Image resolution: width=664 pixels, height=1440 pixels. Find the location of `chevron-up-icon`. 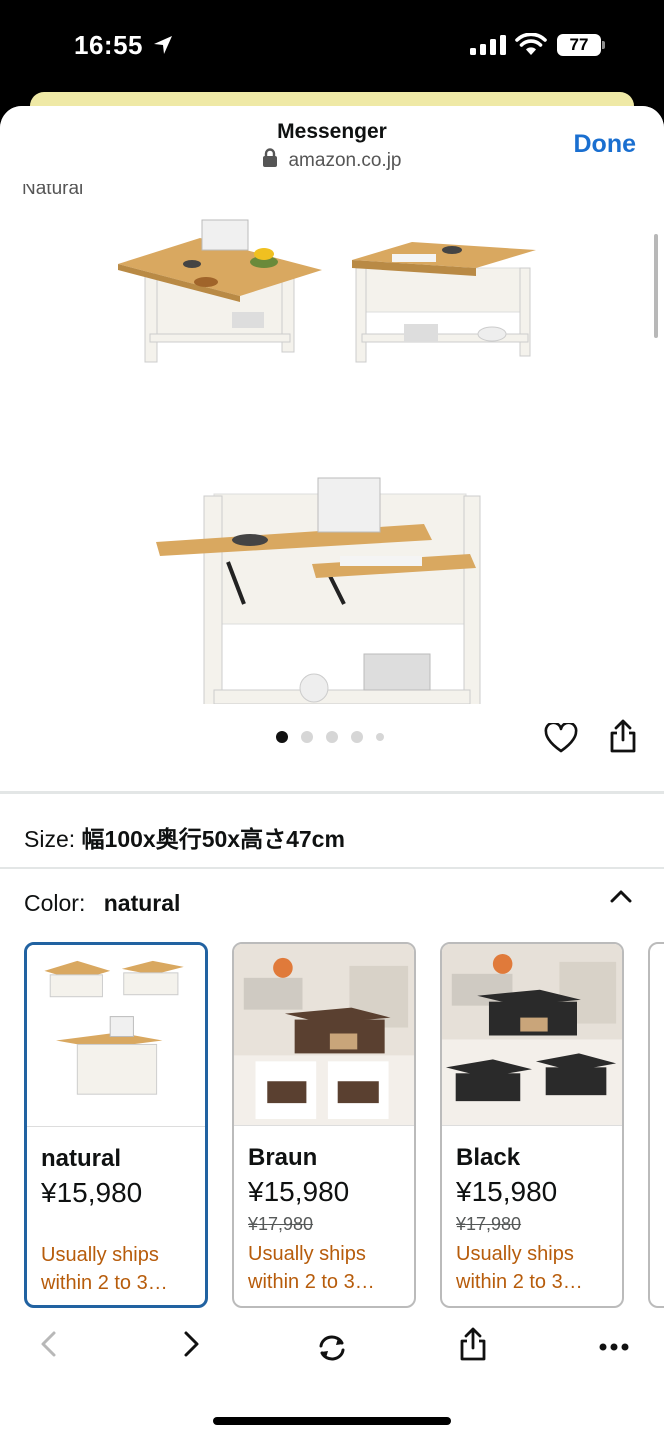

chevron-up-icon is located at coordinates (621, 896).